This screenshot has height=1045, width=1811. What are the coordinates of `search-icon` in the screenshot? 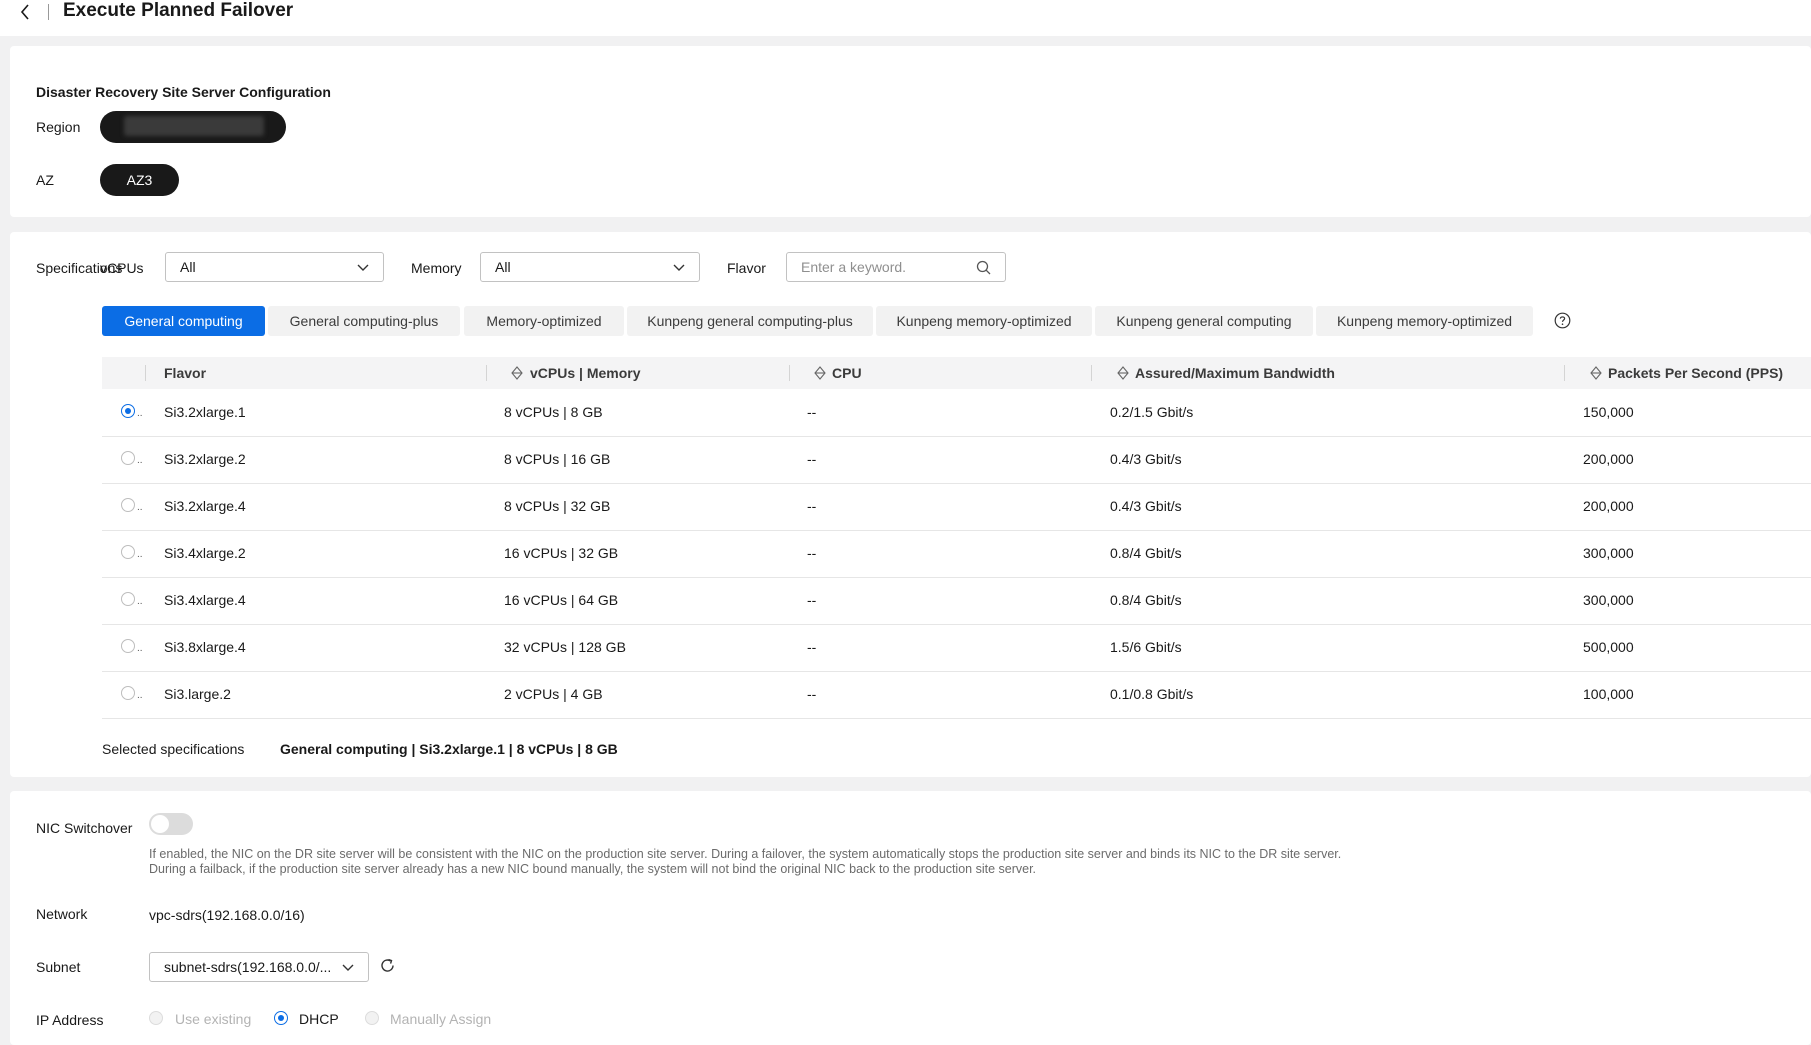 It's located at (983, 267).